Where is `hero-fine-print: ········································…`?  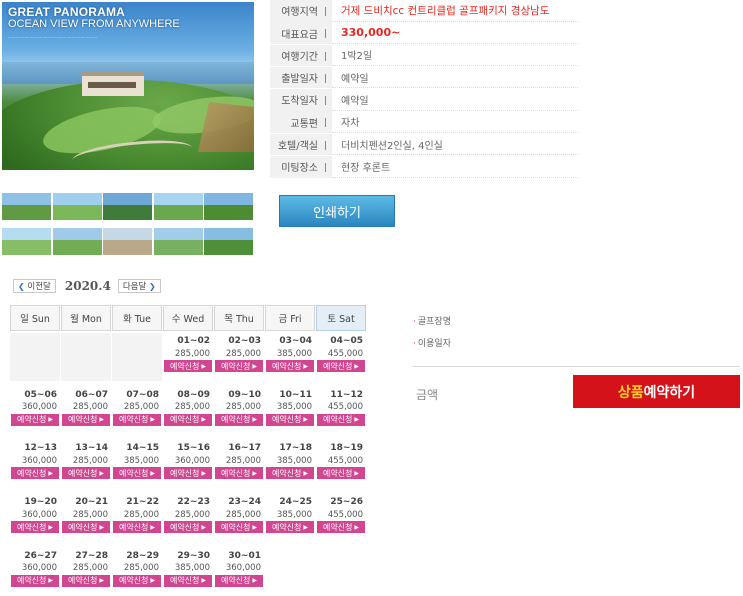 hero-fine-print: ········································… is located at coordinates (53, 37).